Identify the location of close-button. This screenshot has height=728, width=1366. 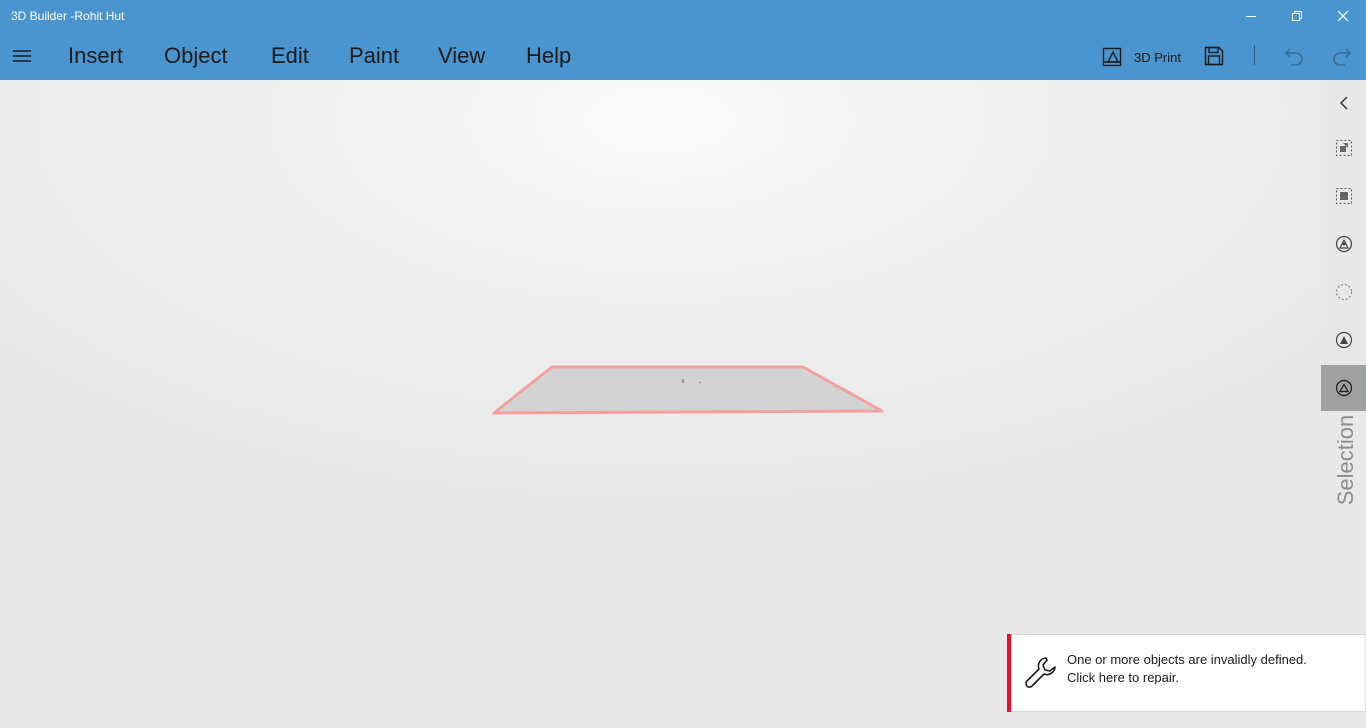
(1343, 16).